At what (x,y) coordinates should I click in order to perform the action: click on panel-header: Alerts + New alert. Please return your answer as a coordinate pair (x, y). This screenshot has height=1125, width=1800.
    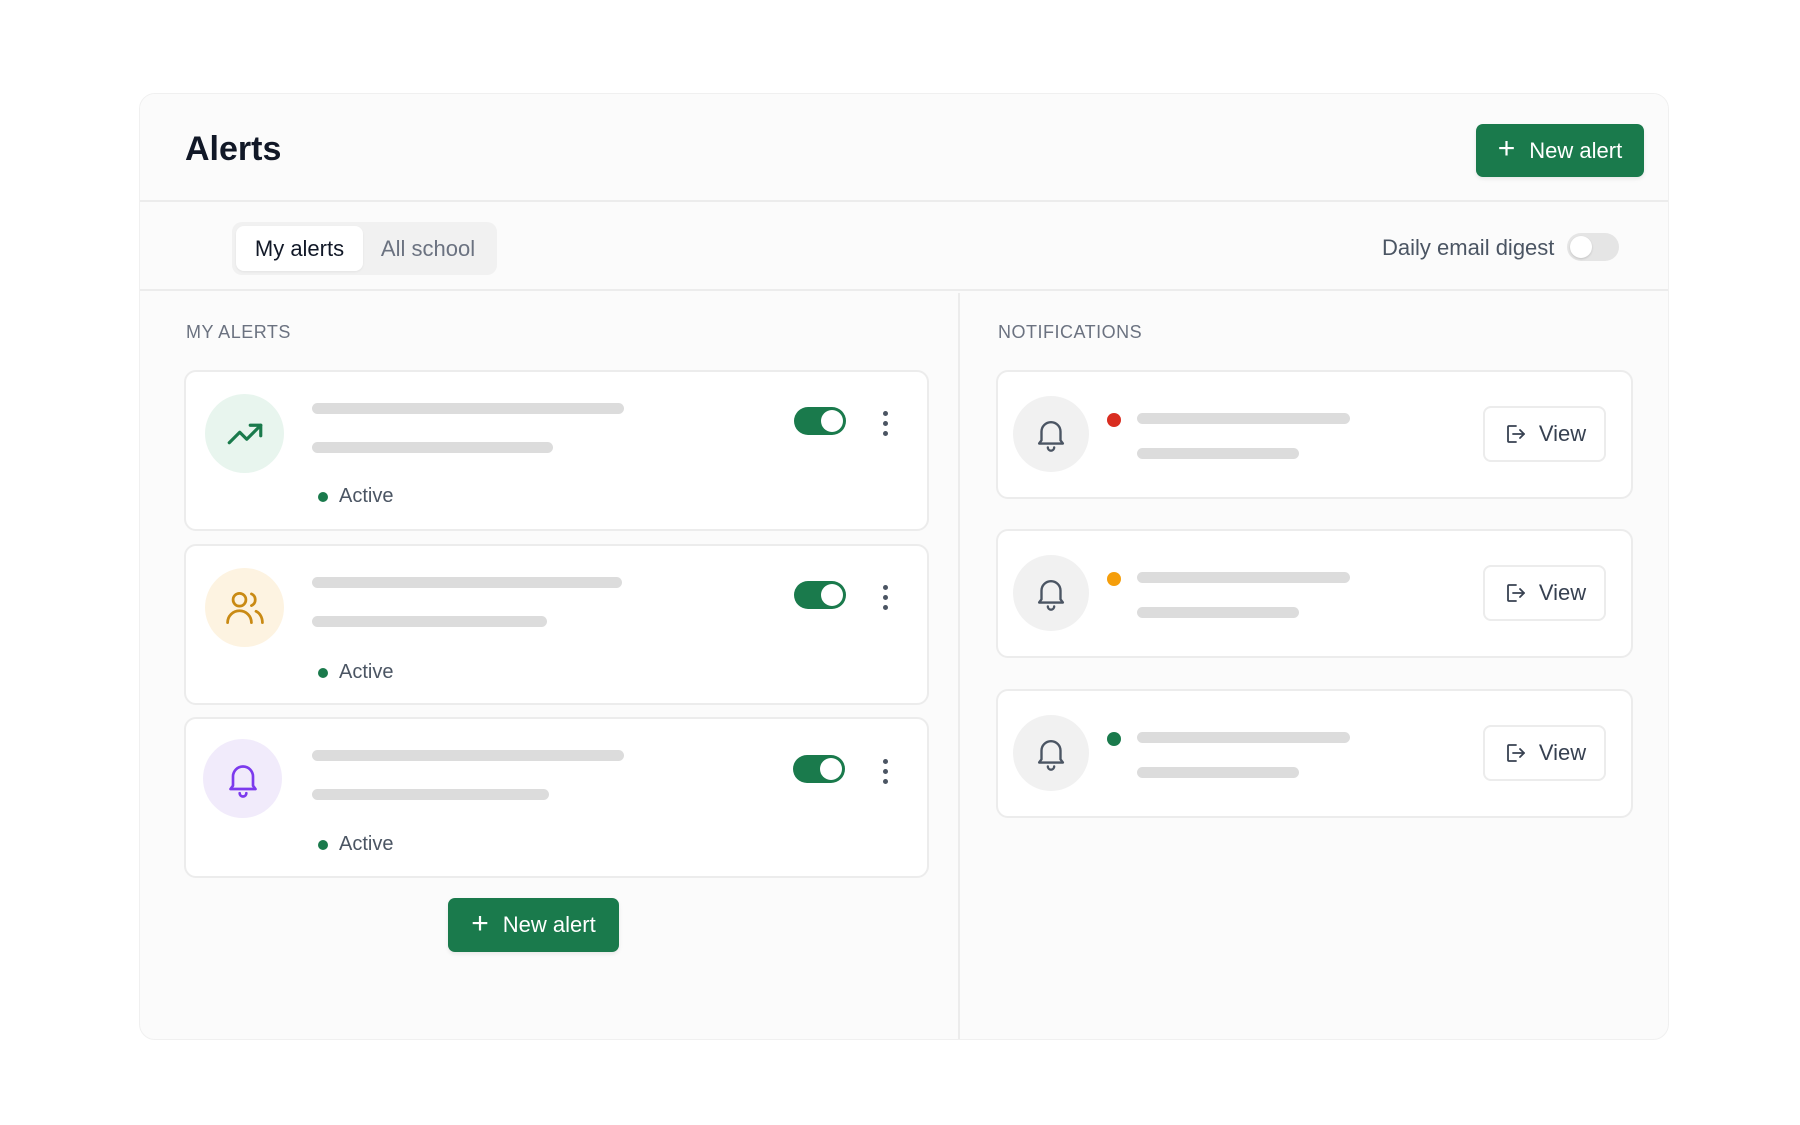
    Looking at the image, I should click on (904, 148).